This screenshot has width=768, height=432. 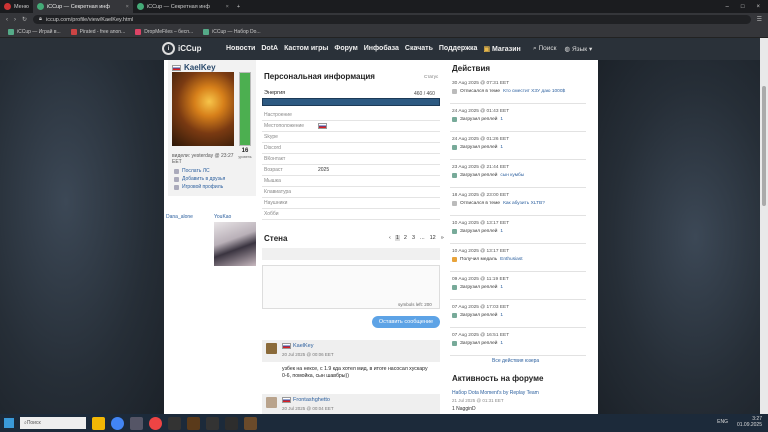 I want to click on tray-language: ENG, so click(x=722, y=422).